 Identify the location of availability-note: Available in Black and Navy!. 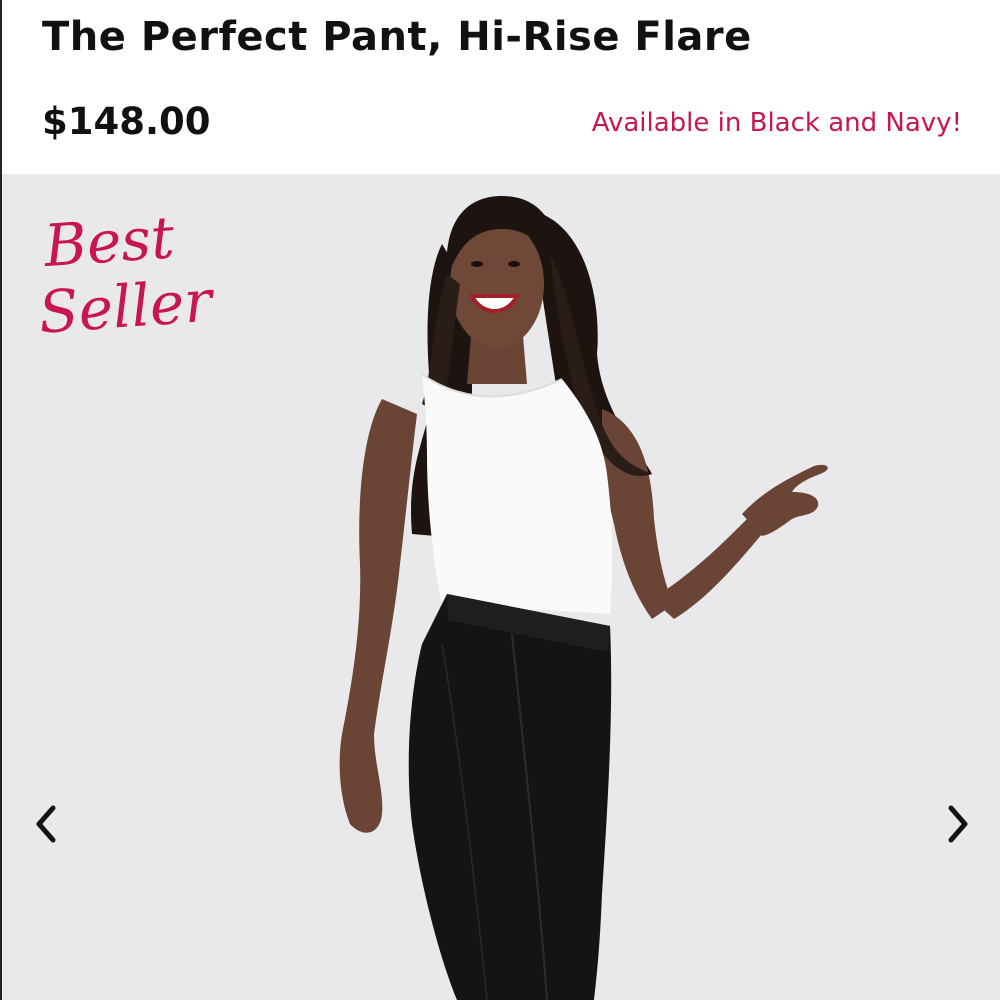
(776, 123).